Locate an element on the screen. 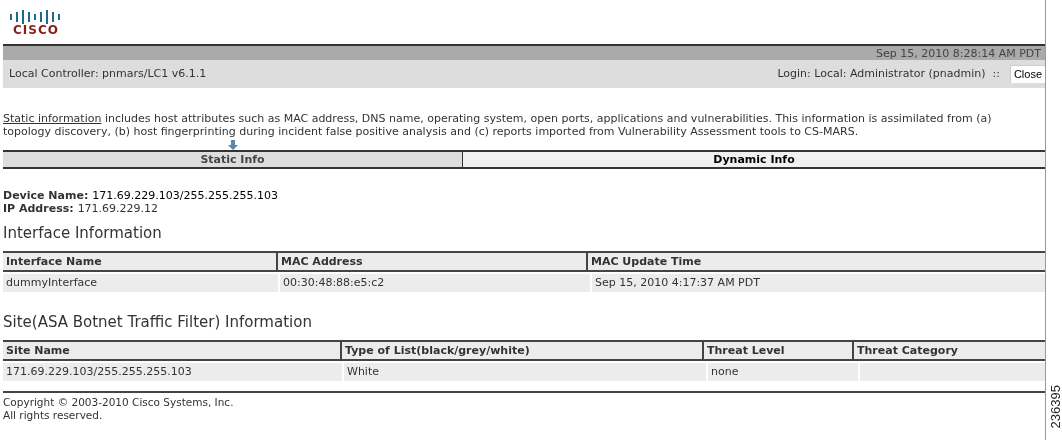 The image size is (1062, 440). close-button: Close is located at coordinates (1027, 74).